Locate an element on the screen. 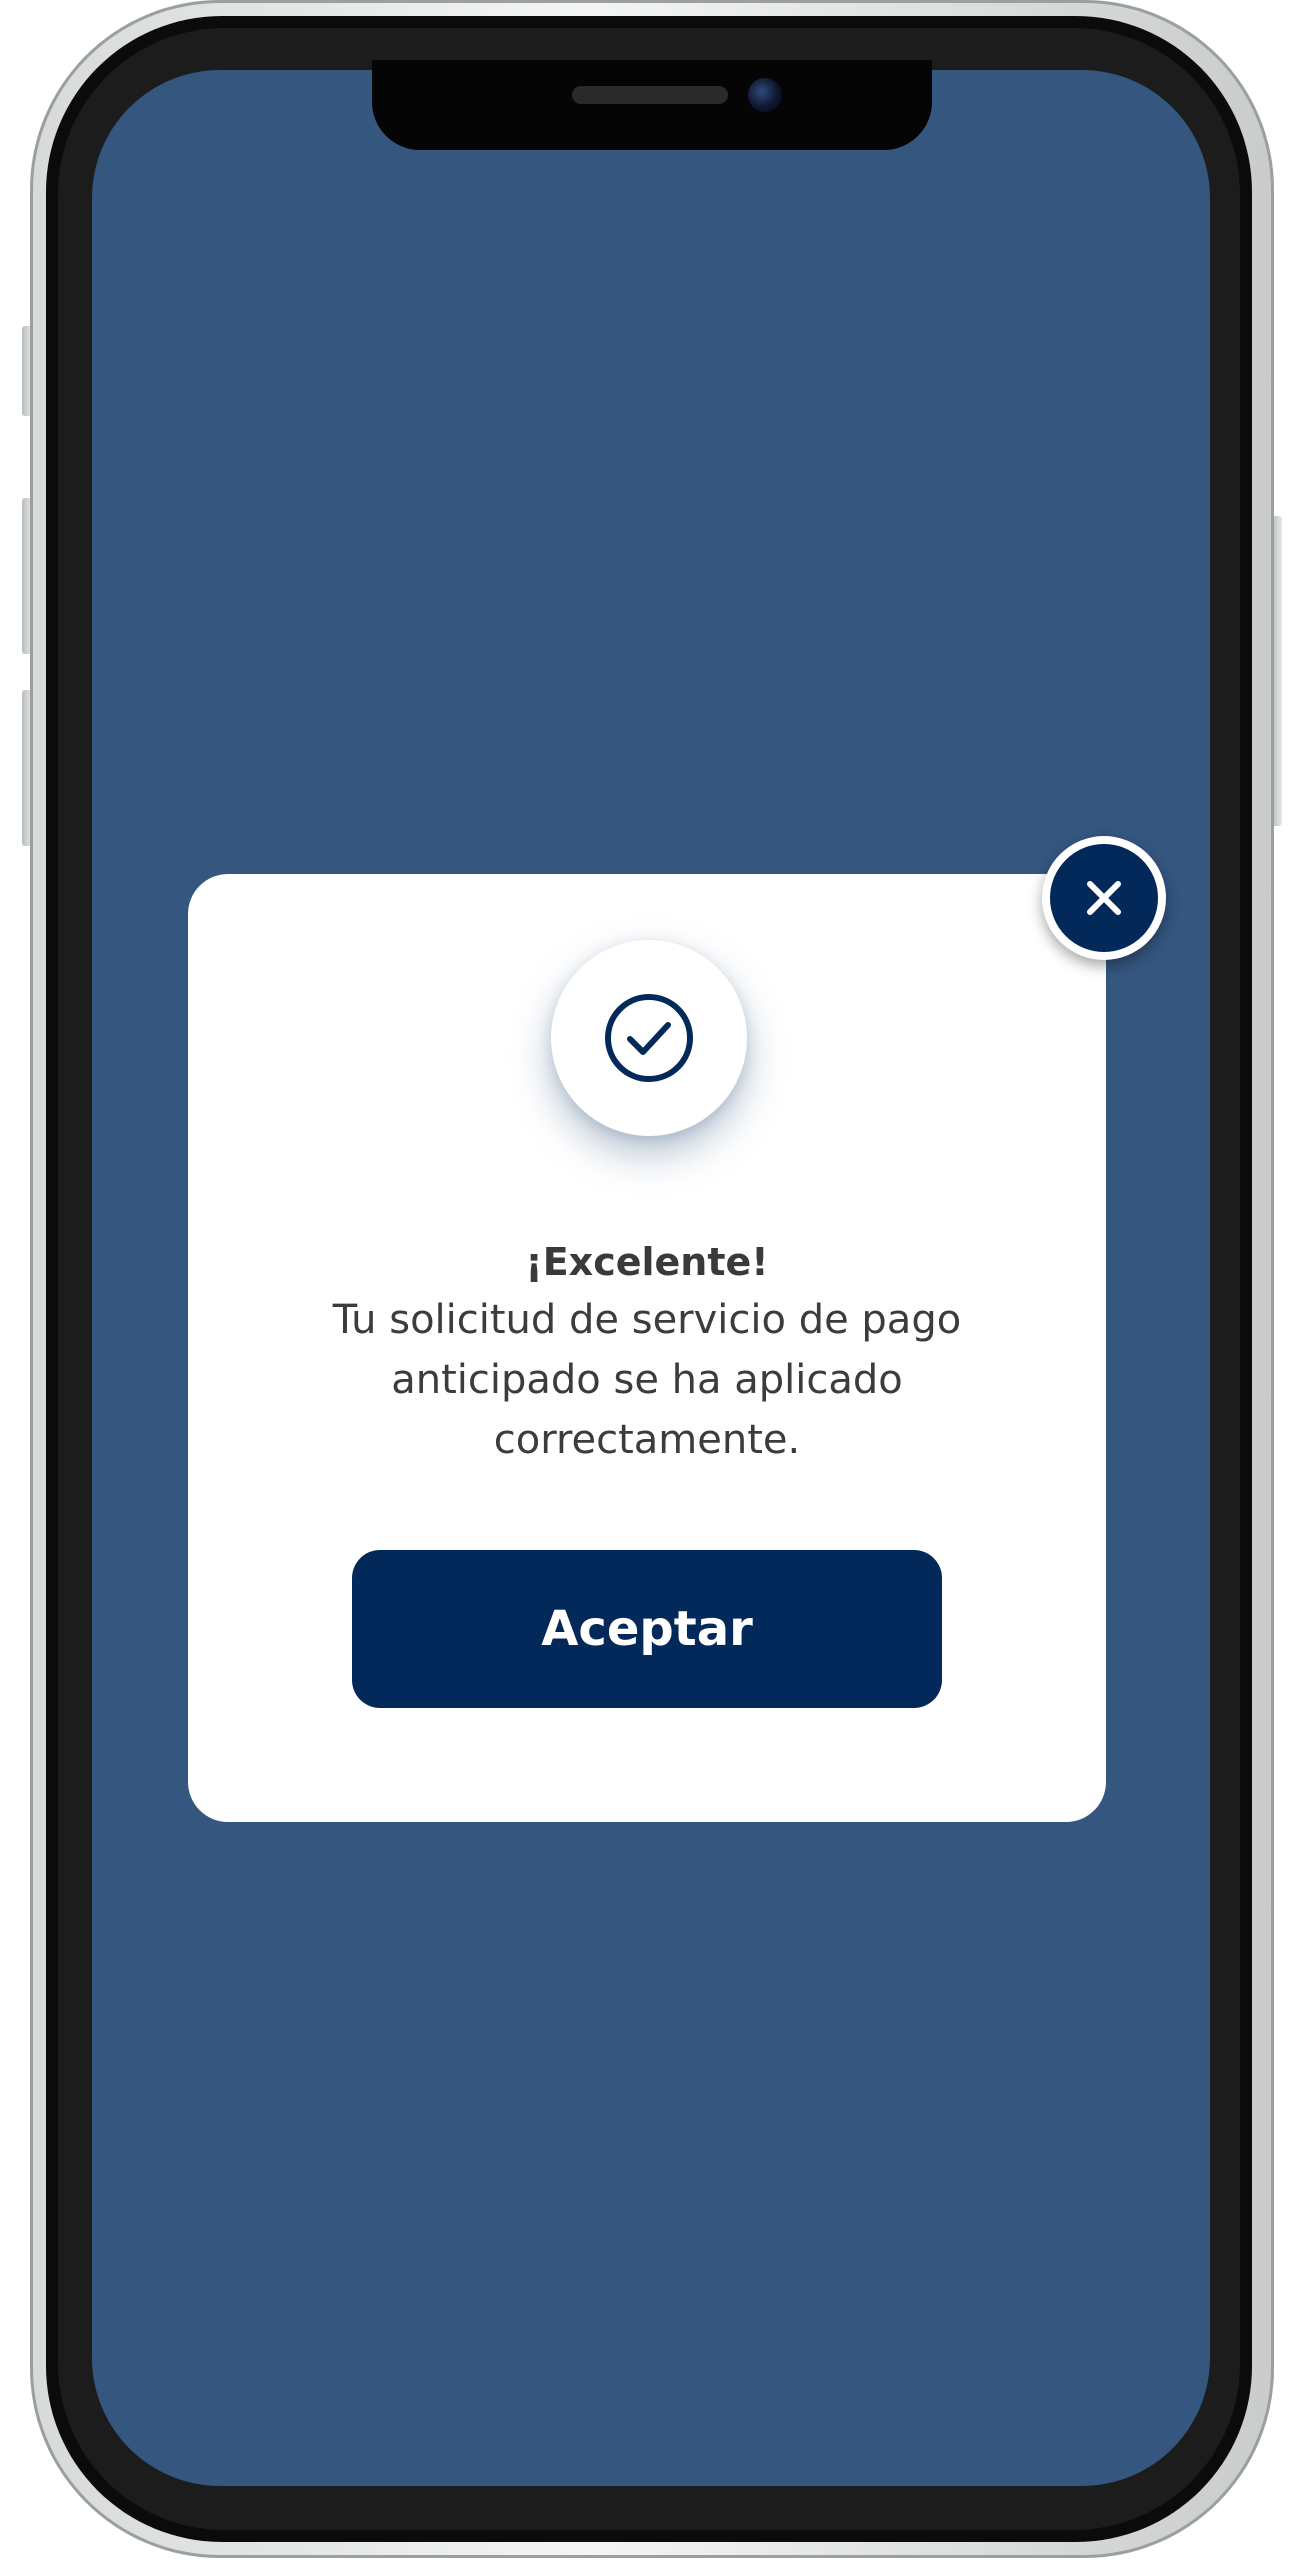 The image size is (1306, 2560). dialog-title: ¡Excelente! is located at coordinates (647, 1262).